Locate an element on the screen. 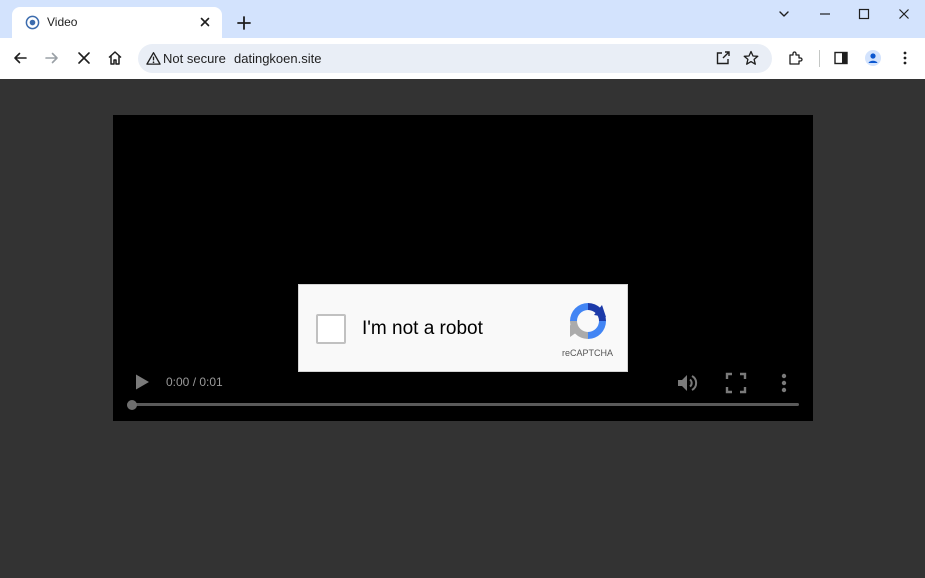 The image size is (925, 578). tab-search-button is located at coordinates (784, 14).